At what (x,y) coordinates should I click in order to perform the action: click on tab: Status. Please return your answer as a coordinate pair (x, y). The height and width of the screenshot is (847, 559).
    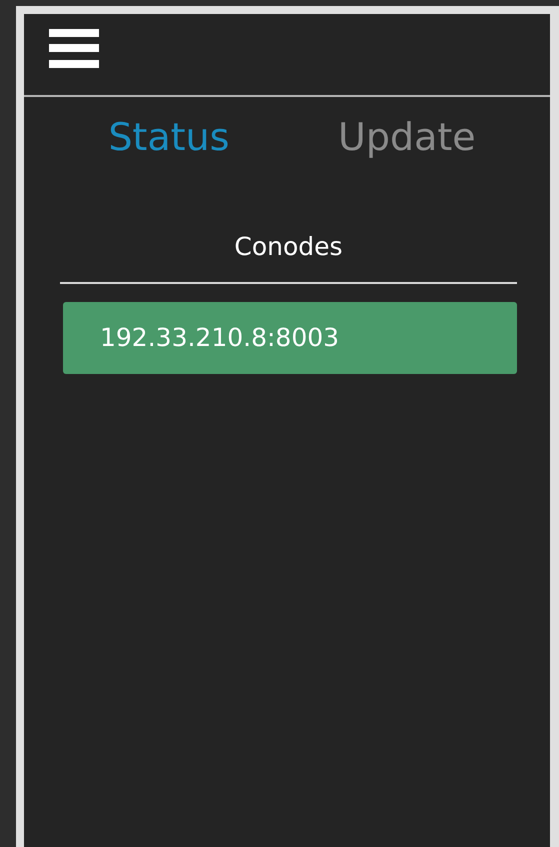
    Looking at the image, I should click on (169, 137).